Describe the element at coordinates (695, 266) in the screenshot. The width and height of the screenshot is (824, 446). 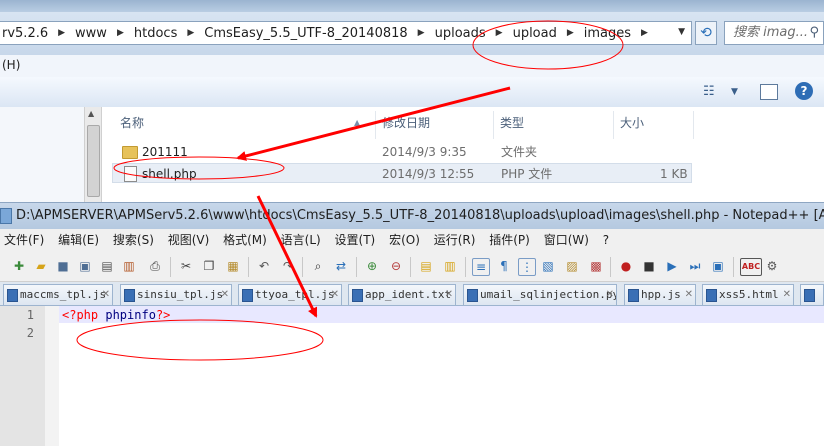
I see `run-macro-multiple-icon: ⏭` at that location.